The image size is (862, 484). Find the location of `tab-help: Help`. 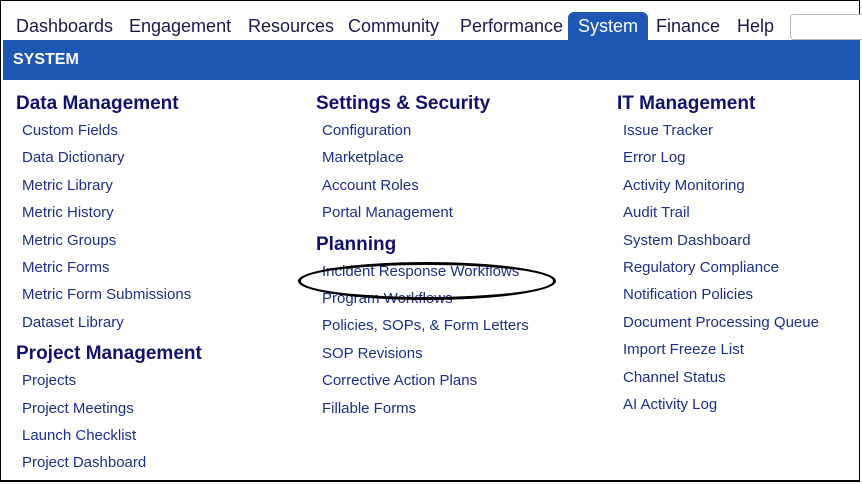

tab-help: Help is located at coordinates (755, 26).